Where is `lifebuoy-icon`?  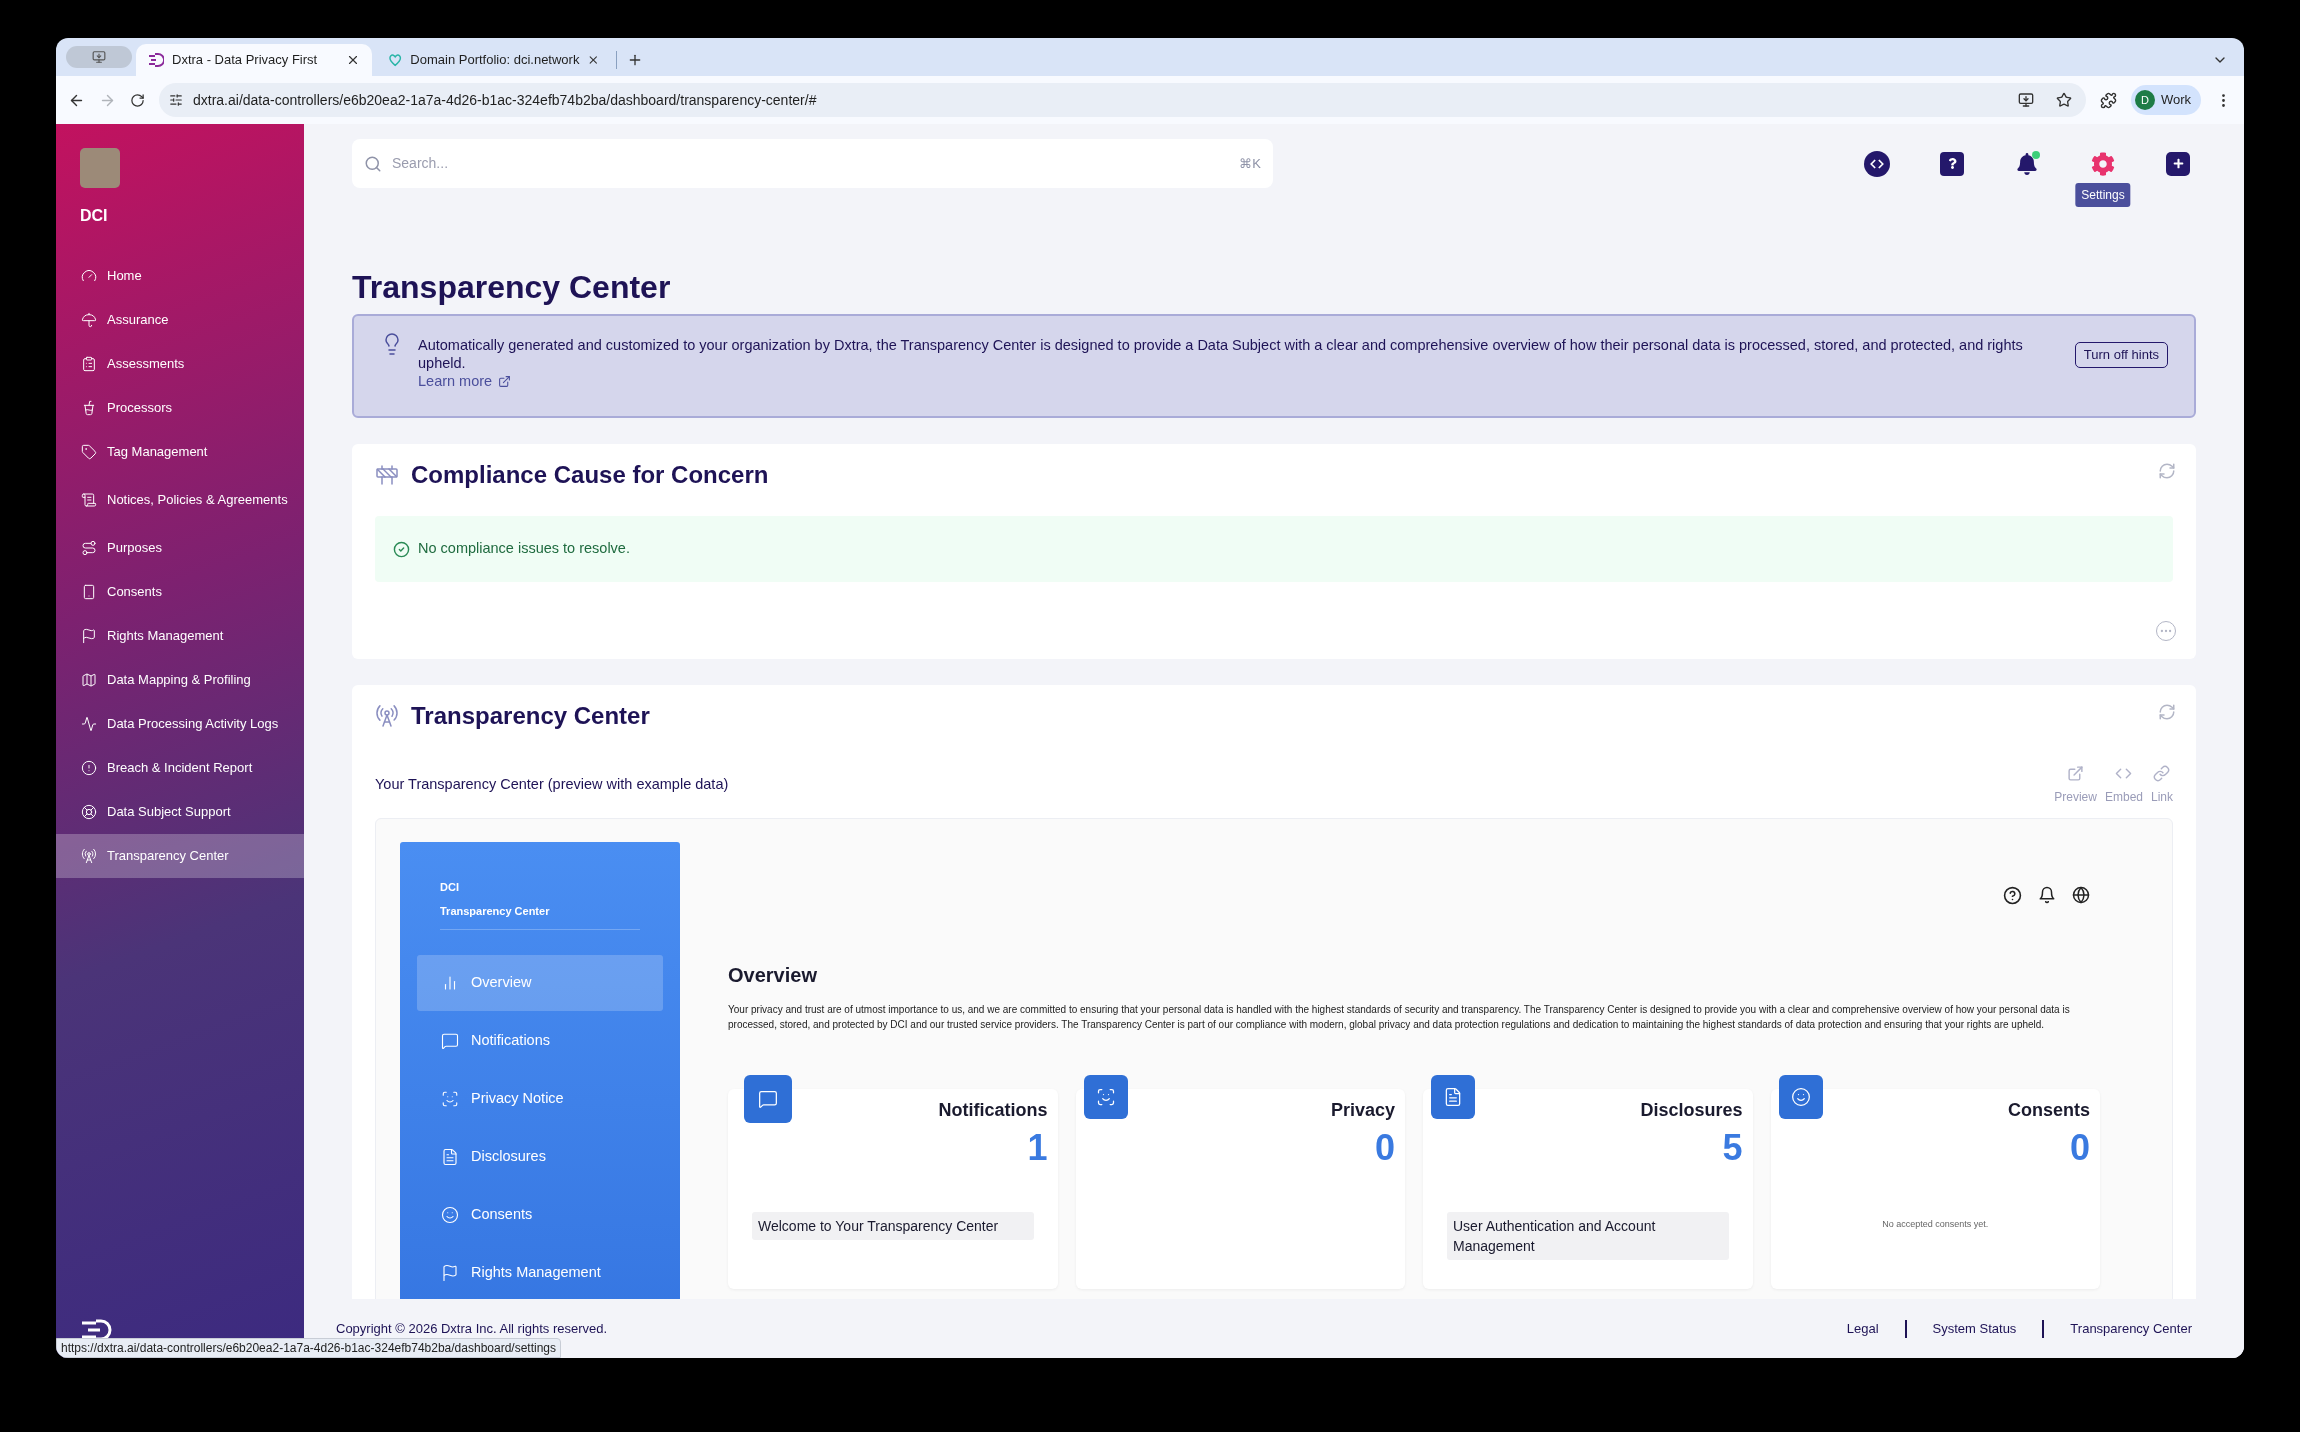 lifebuoy-icon is located at coordinates (89, 812).